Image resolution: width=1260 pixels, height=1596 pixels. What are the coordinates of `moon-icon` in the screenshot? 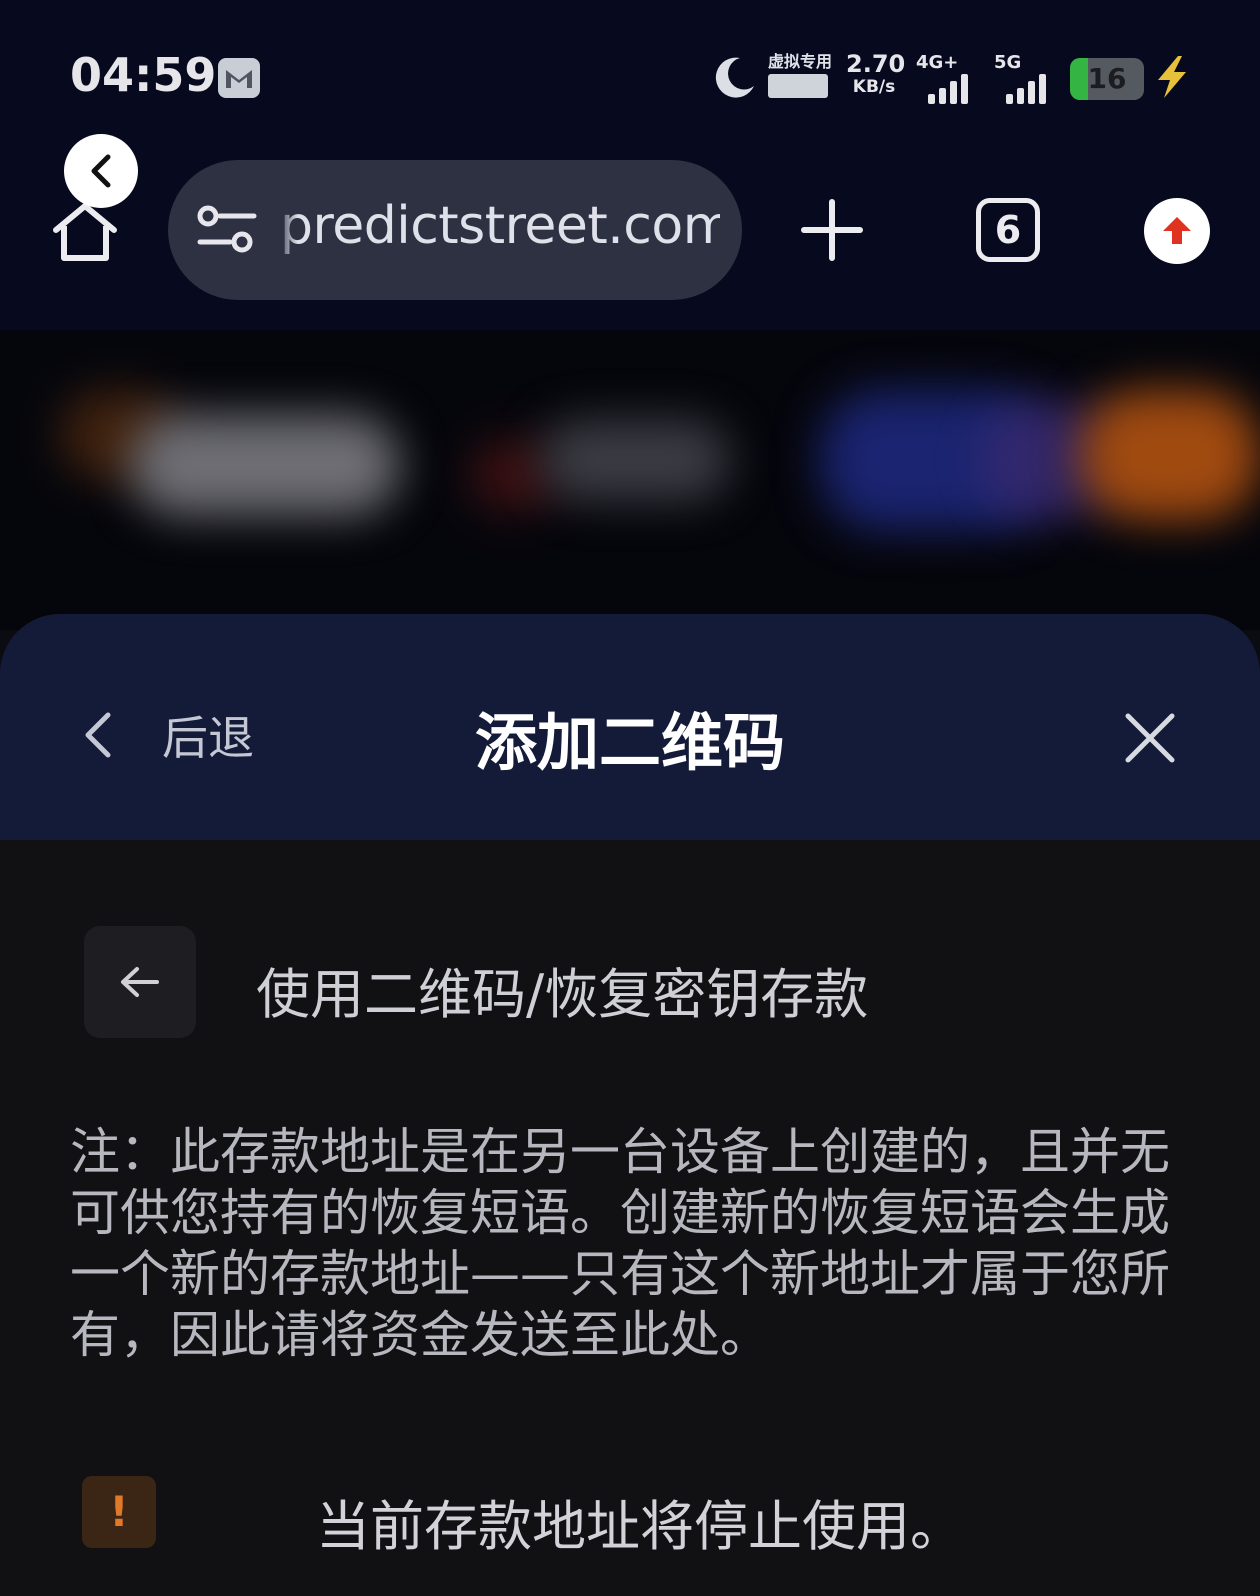 It's located at (734, 77).